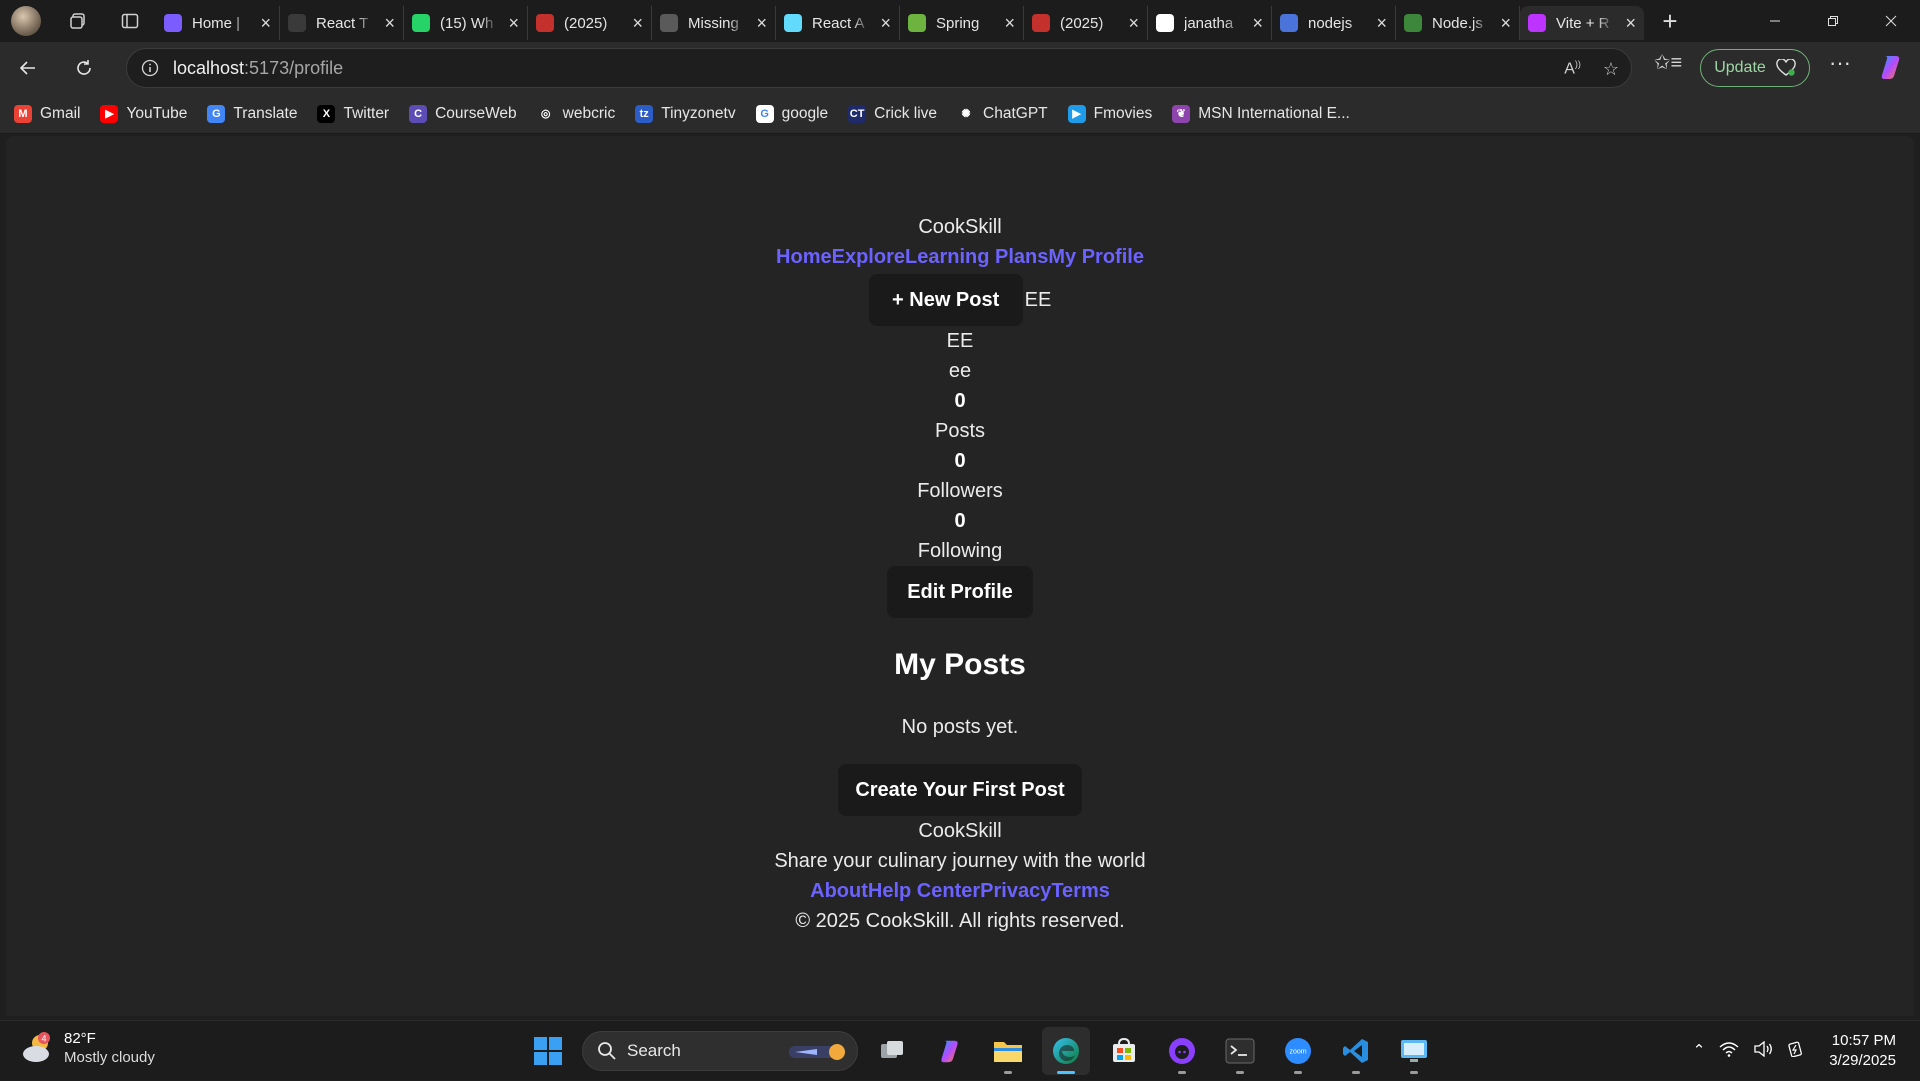 This screenshot has height=1081, width=1920. Describe the element at coordinates (720, 1051) in the screenshot. I see `taskbar-search: Search` at that location.